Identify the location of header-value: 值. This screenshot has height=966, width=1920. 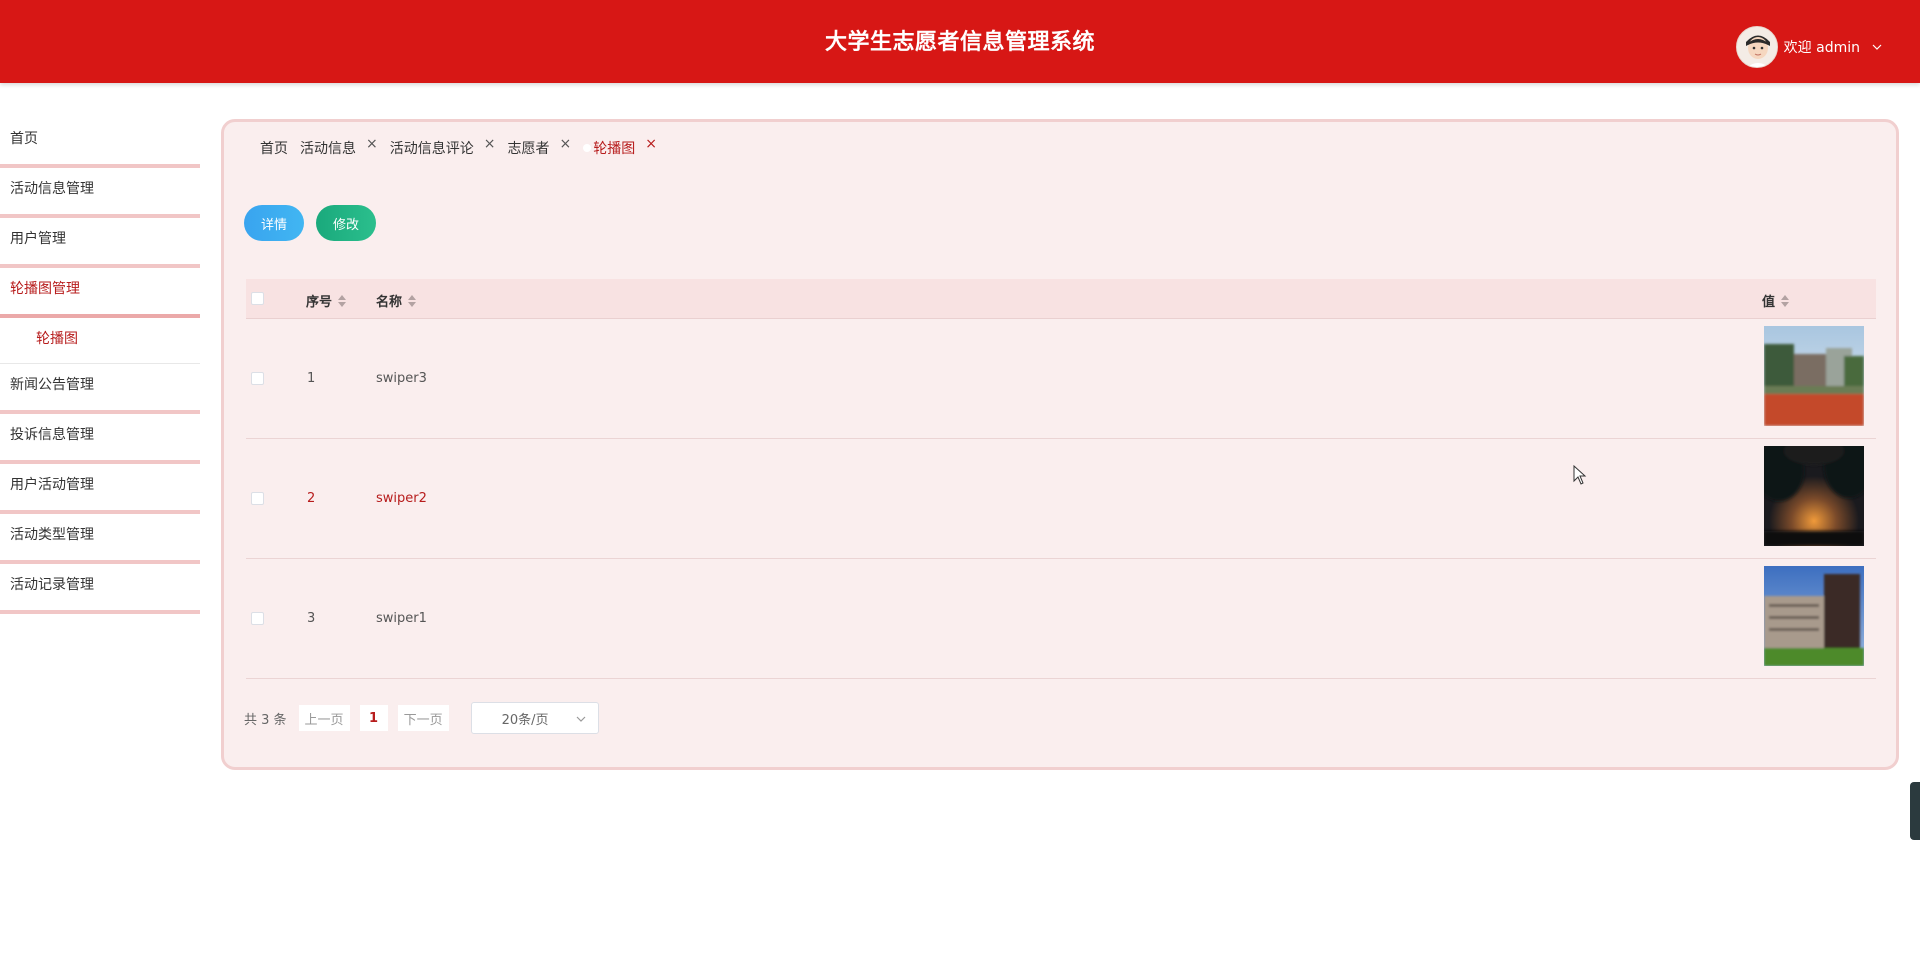
(1776, 300).